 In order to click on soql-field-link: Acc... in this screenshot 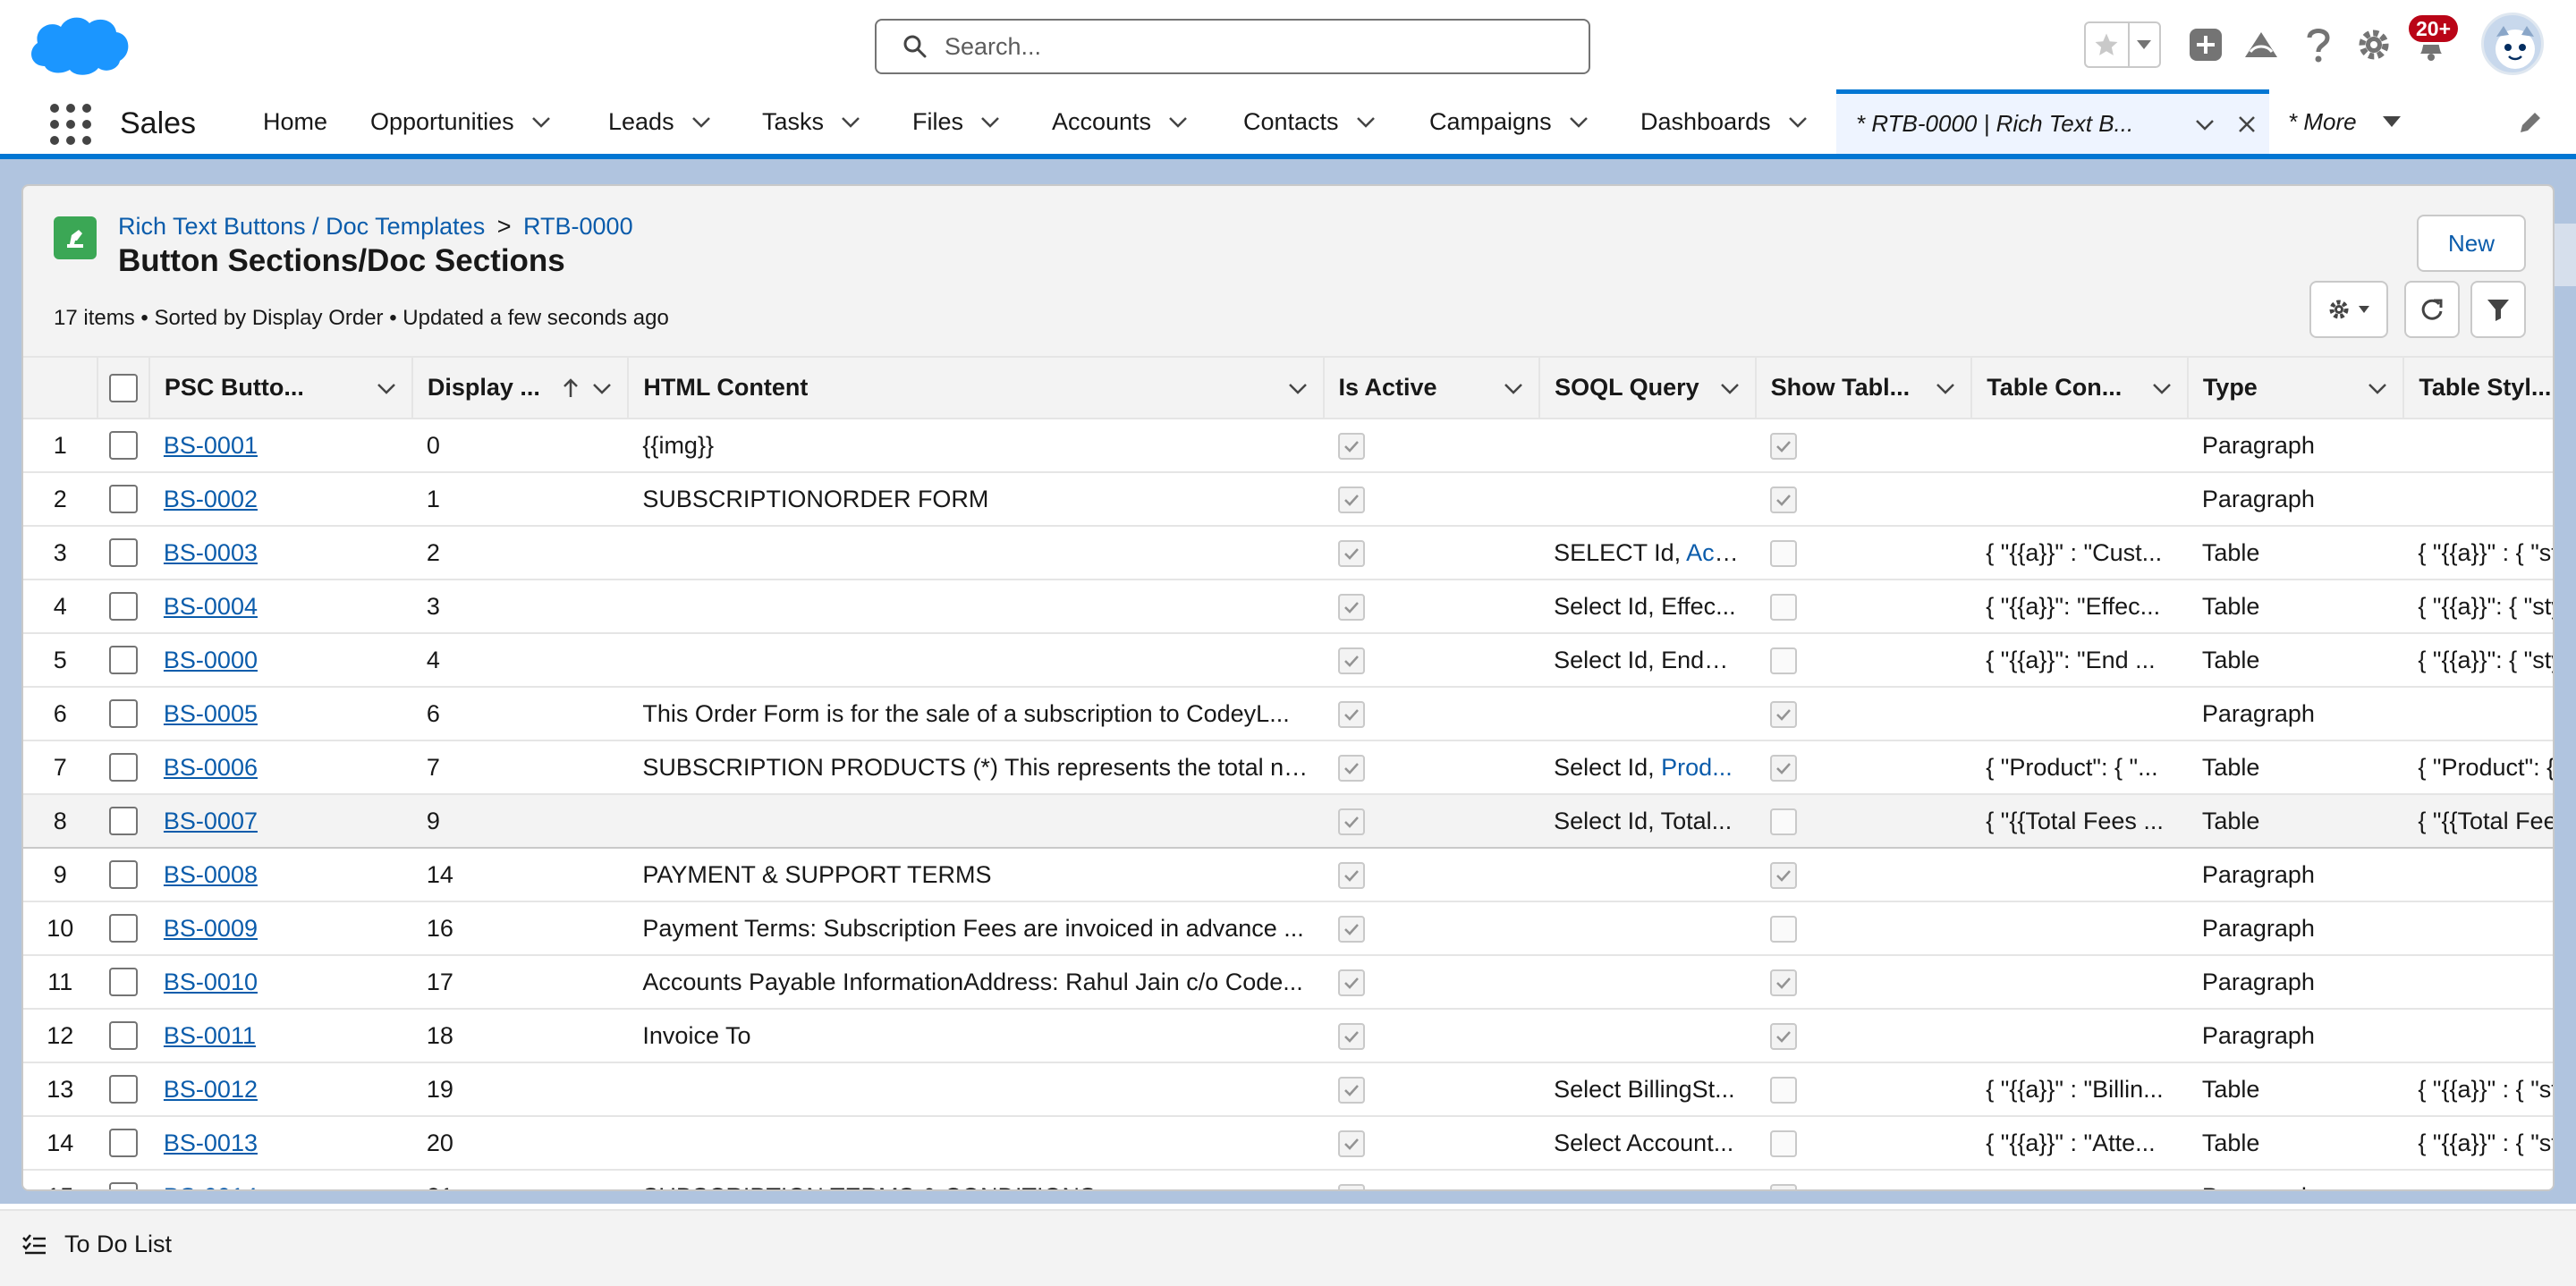, I will do `click(1716, 552)`.